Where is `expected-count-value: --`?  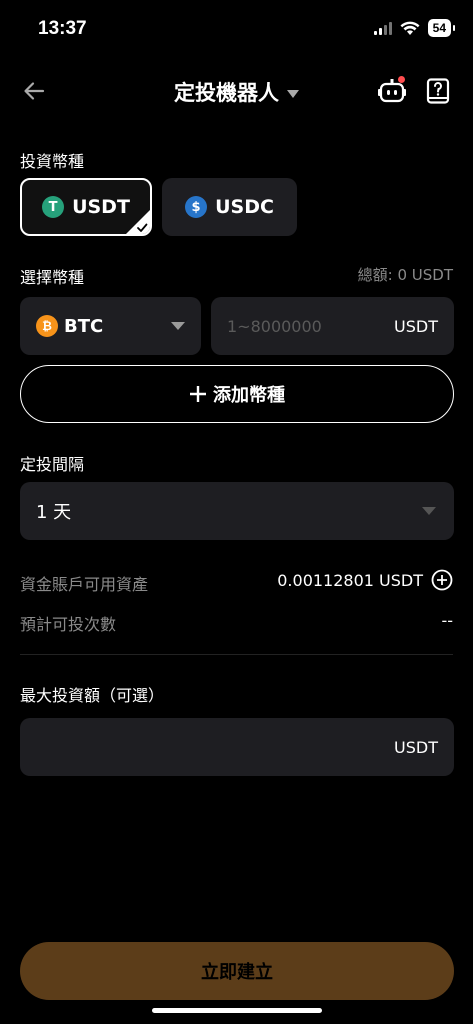
expected-count-value: -- is located at coordinates (447, 620).